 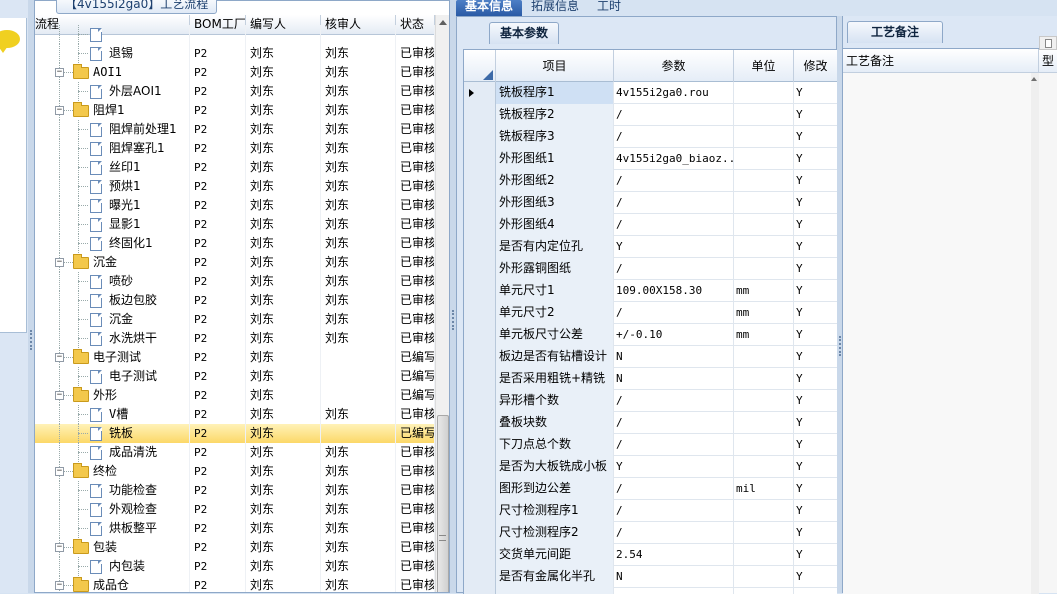 What do you see at coordinates (235, 584) in the screenshot?
I see `tree-folder-row: − 成品仓 P2 刘东 刘东 已审核` at bounding box center [235, 584].